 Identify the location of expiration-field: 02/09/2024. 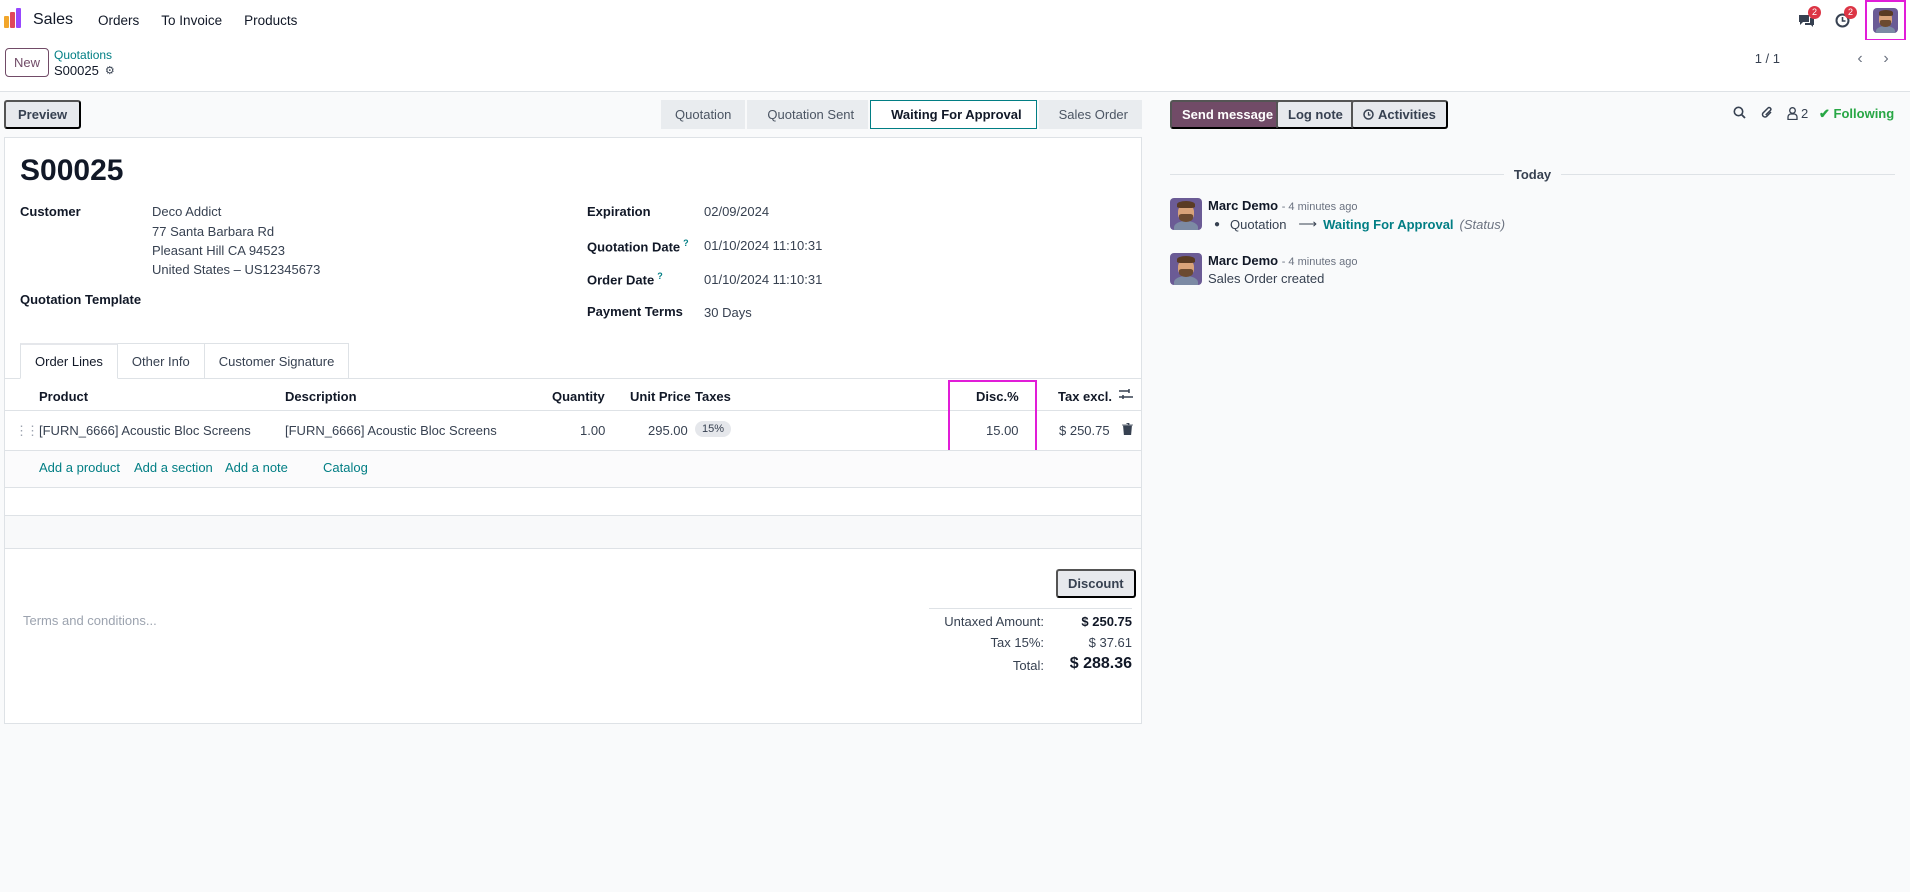
(736, 211).